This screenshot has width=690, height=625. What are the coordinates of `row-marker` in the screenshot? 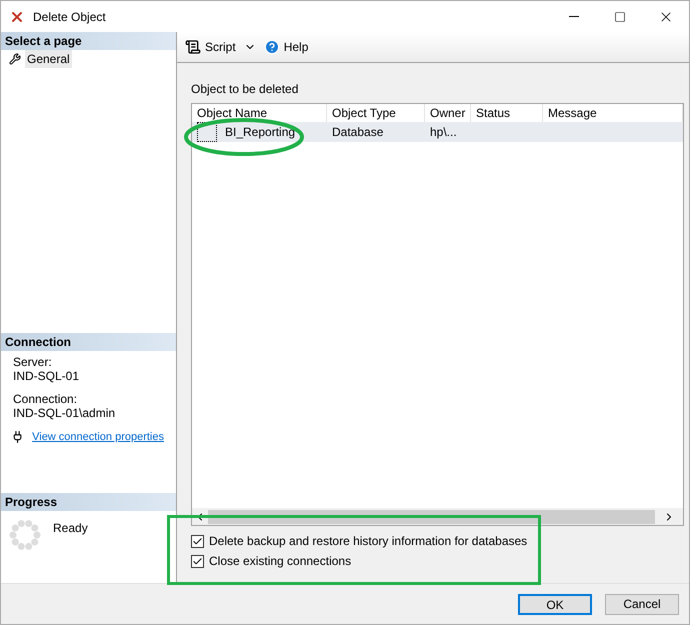 It's located at (207, 132).